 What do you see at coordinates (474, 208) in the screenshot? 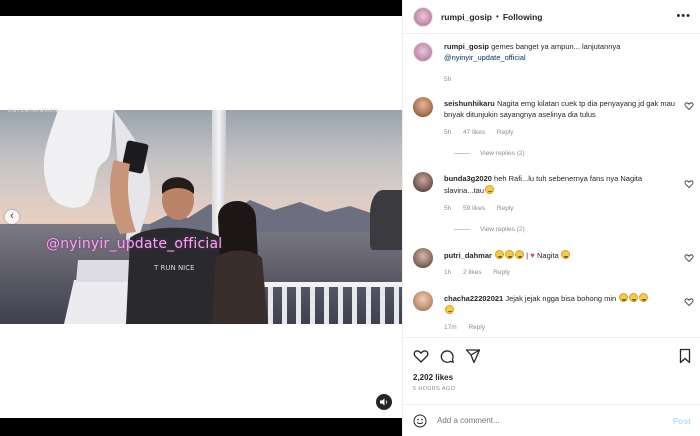
I see `comment-likes: 59 likes` at bounding box center [474, 208].